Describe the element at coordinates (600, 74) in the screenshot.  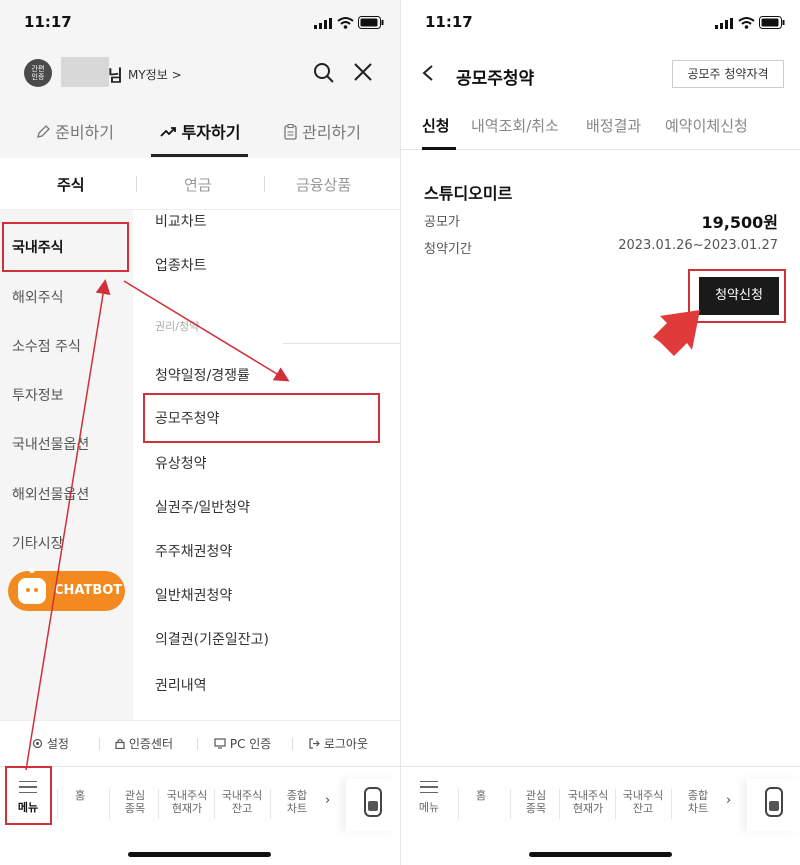
I see `page-header: 공모주청약 공모주 청약자격` at that location.